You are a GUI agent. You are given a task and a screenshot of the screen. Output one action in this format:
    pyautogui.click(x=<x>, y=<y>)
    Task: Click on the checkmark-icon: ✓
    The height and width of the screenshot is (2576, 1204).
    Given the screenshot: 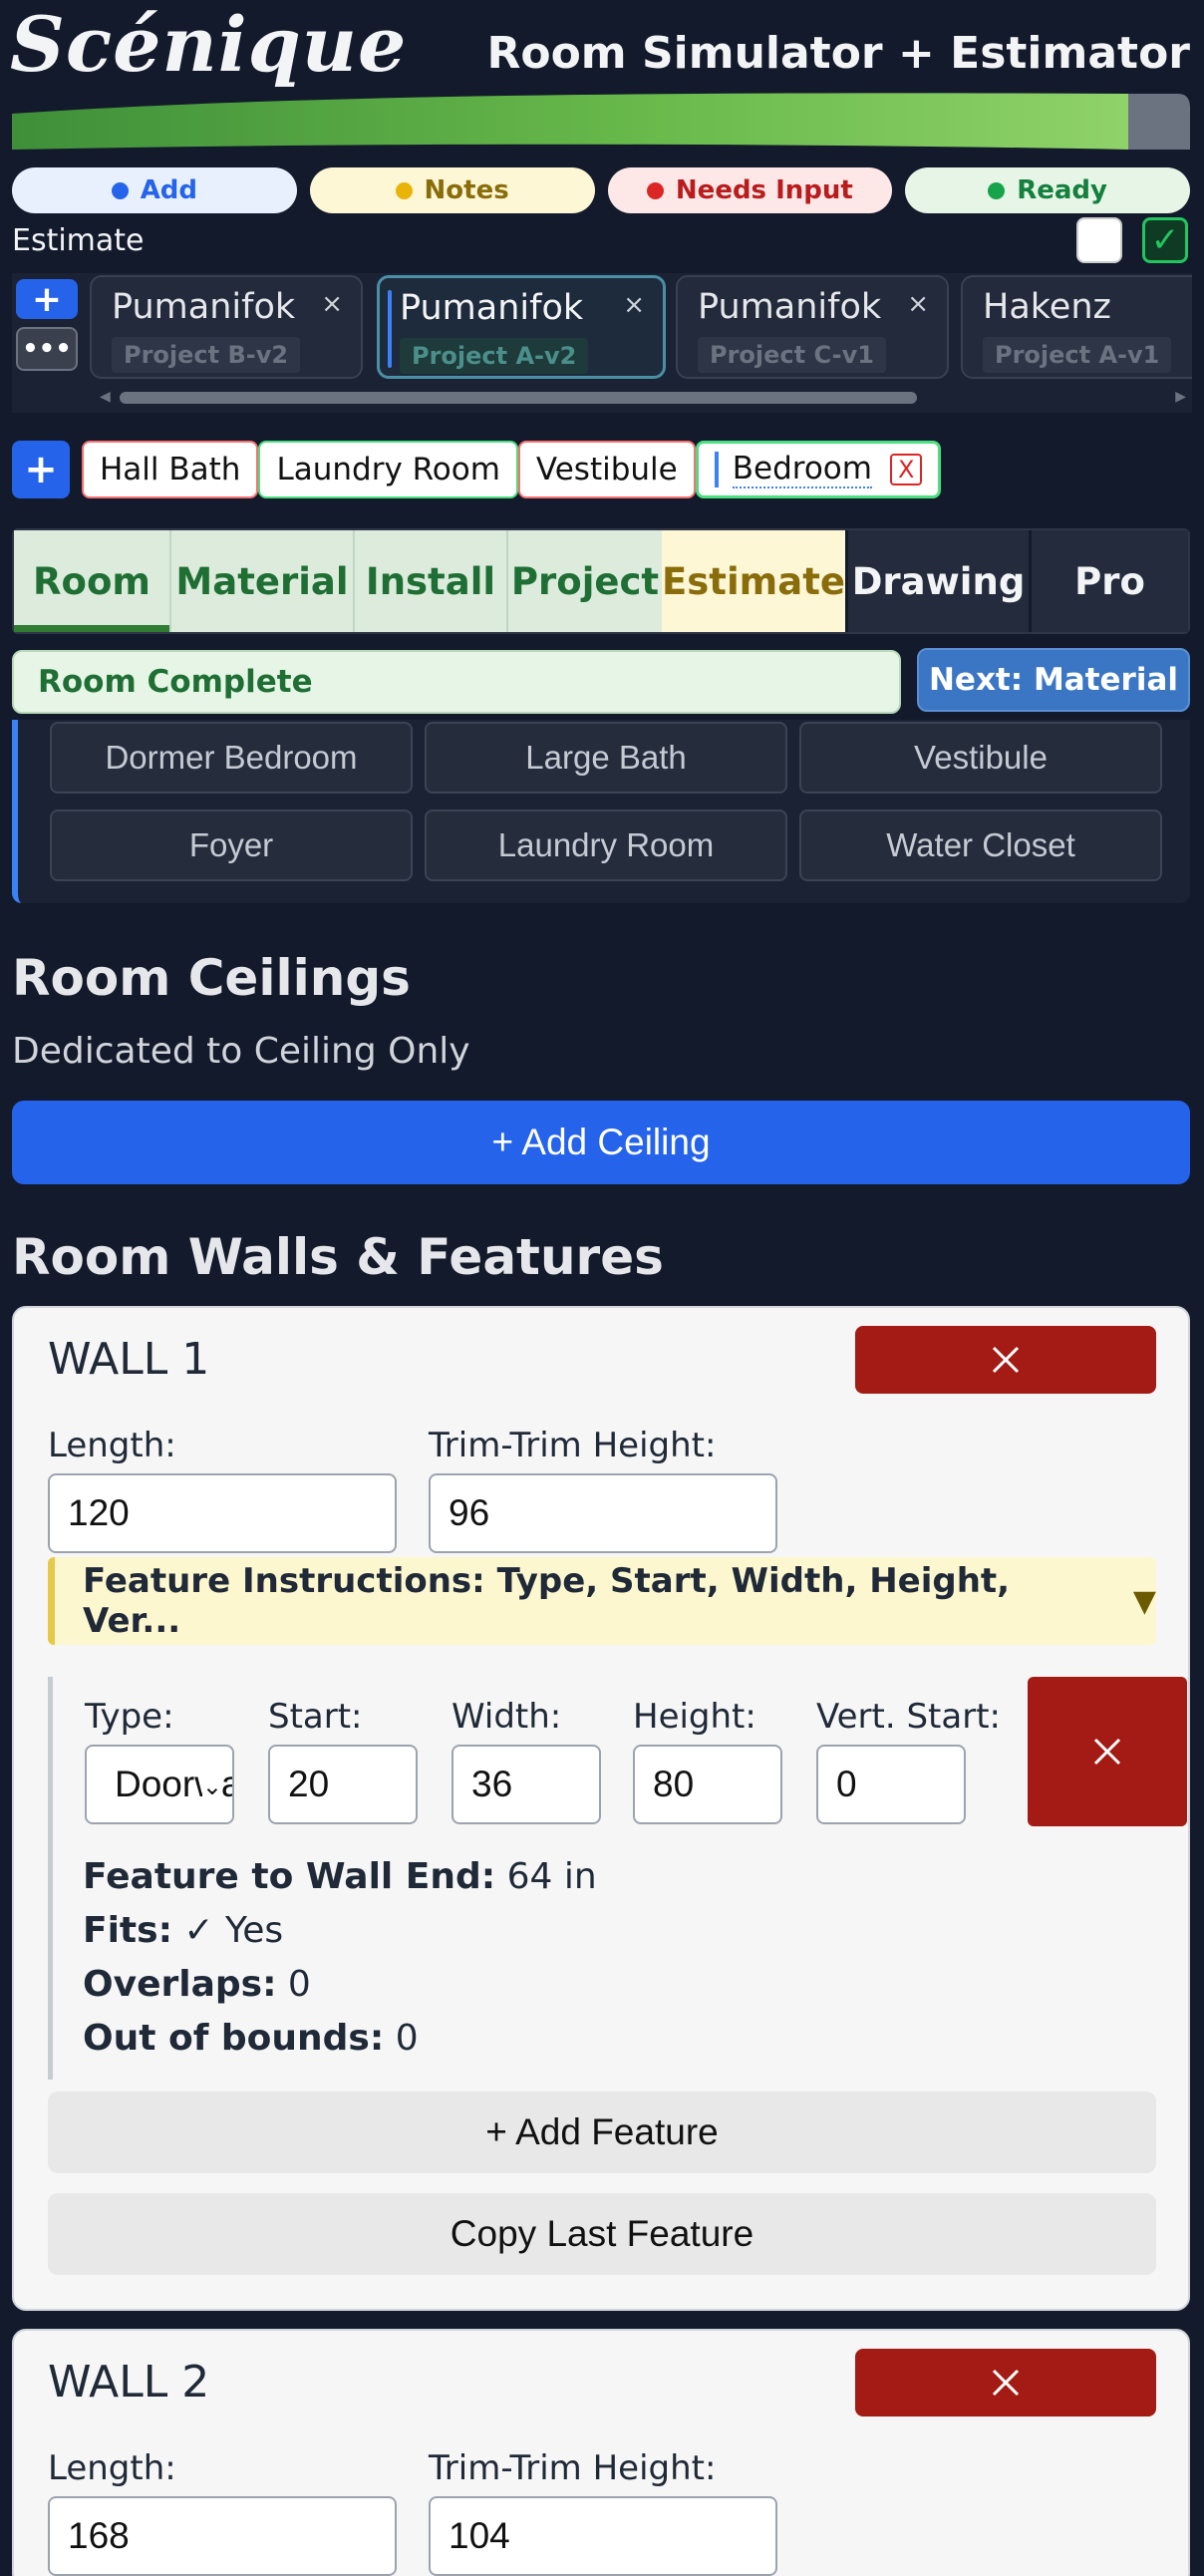 What is the action you would take?
    pyautogui.click(x=1165, y=240)
    